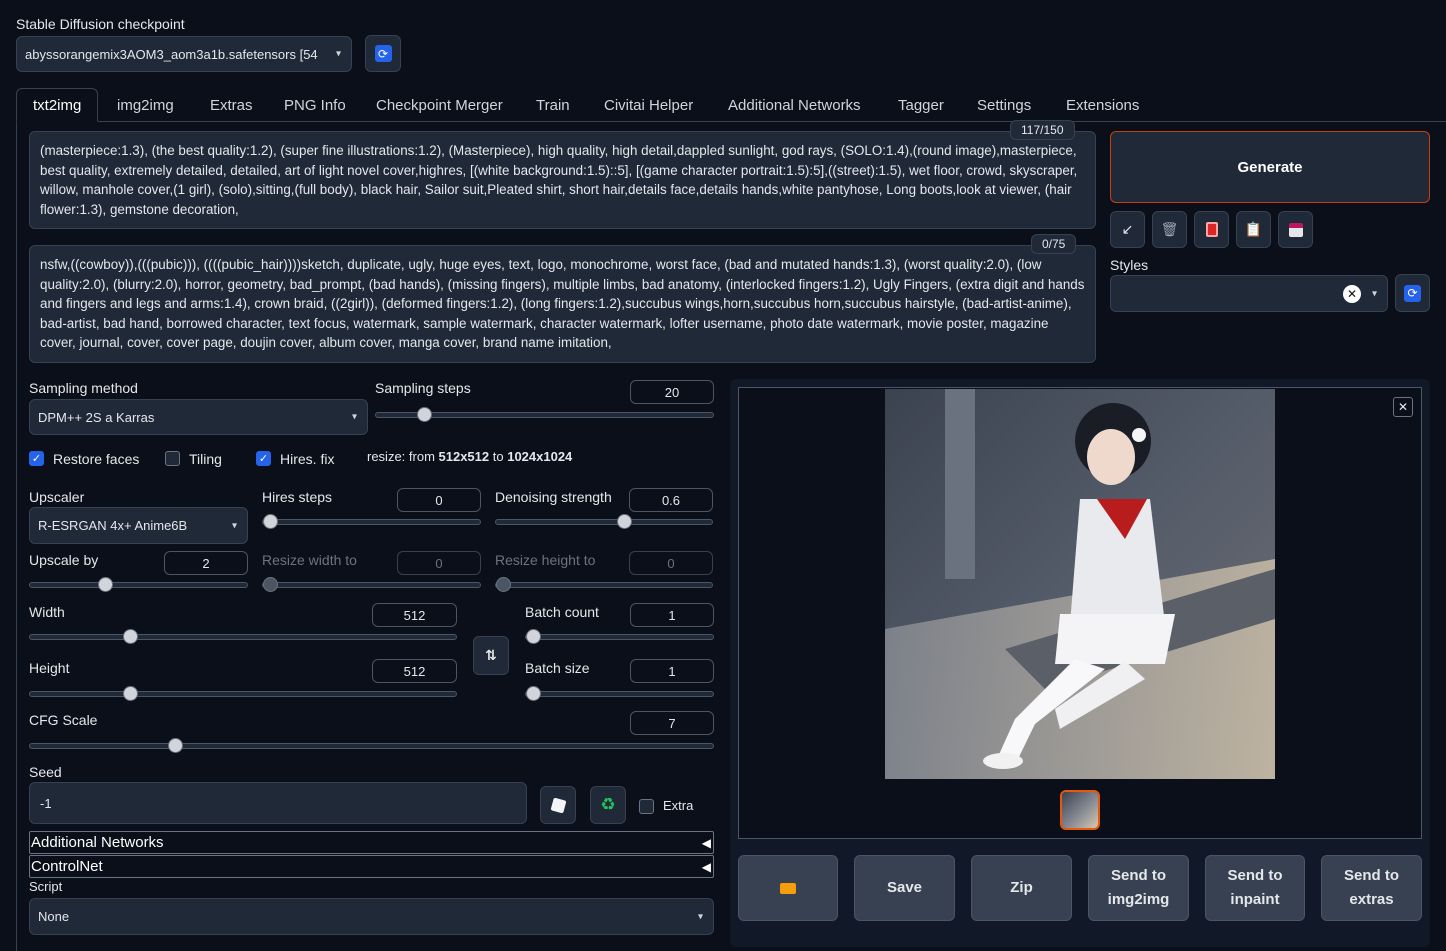  What do you see at coordinates (648, 105) in the screenshot?
I see `tab-civitai-helper: Civitai Helper` at bounding box center [648, 105].